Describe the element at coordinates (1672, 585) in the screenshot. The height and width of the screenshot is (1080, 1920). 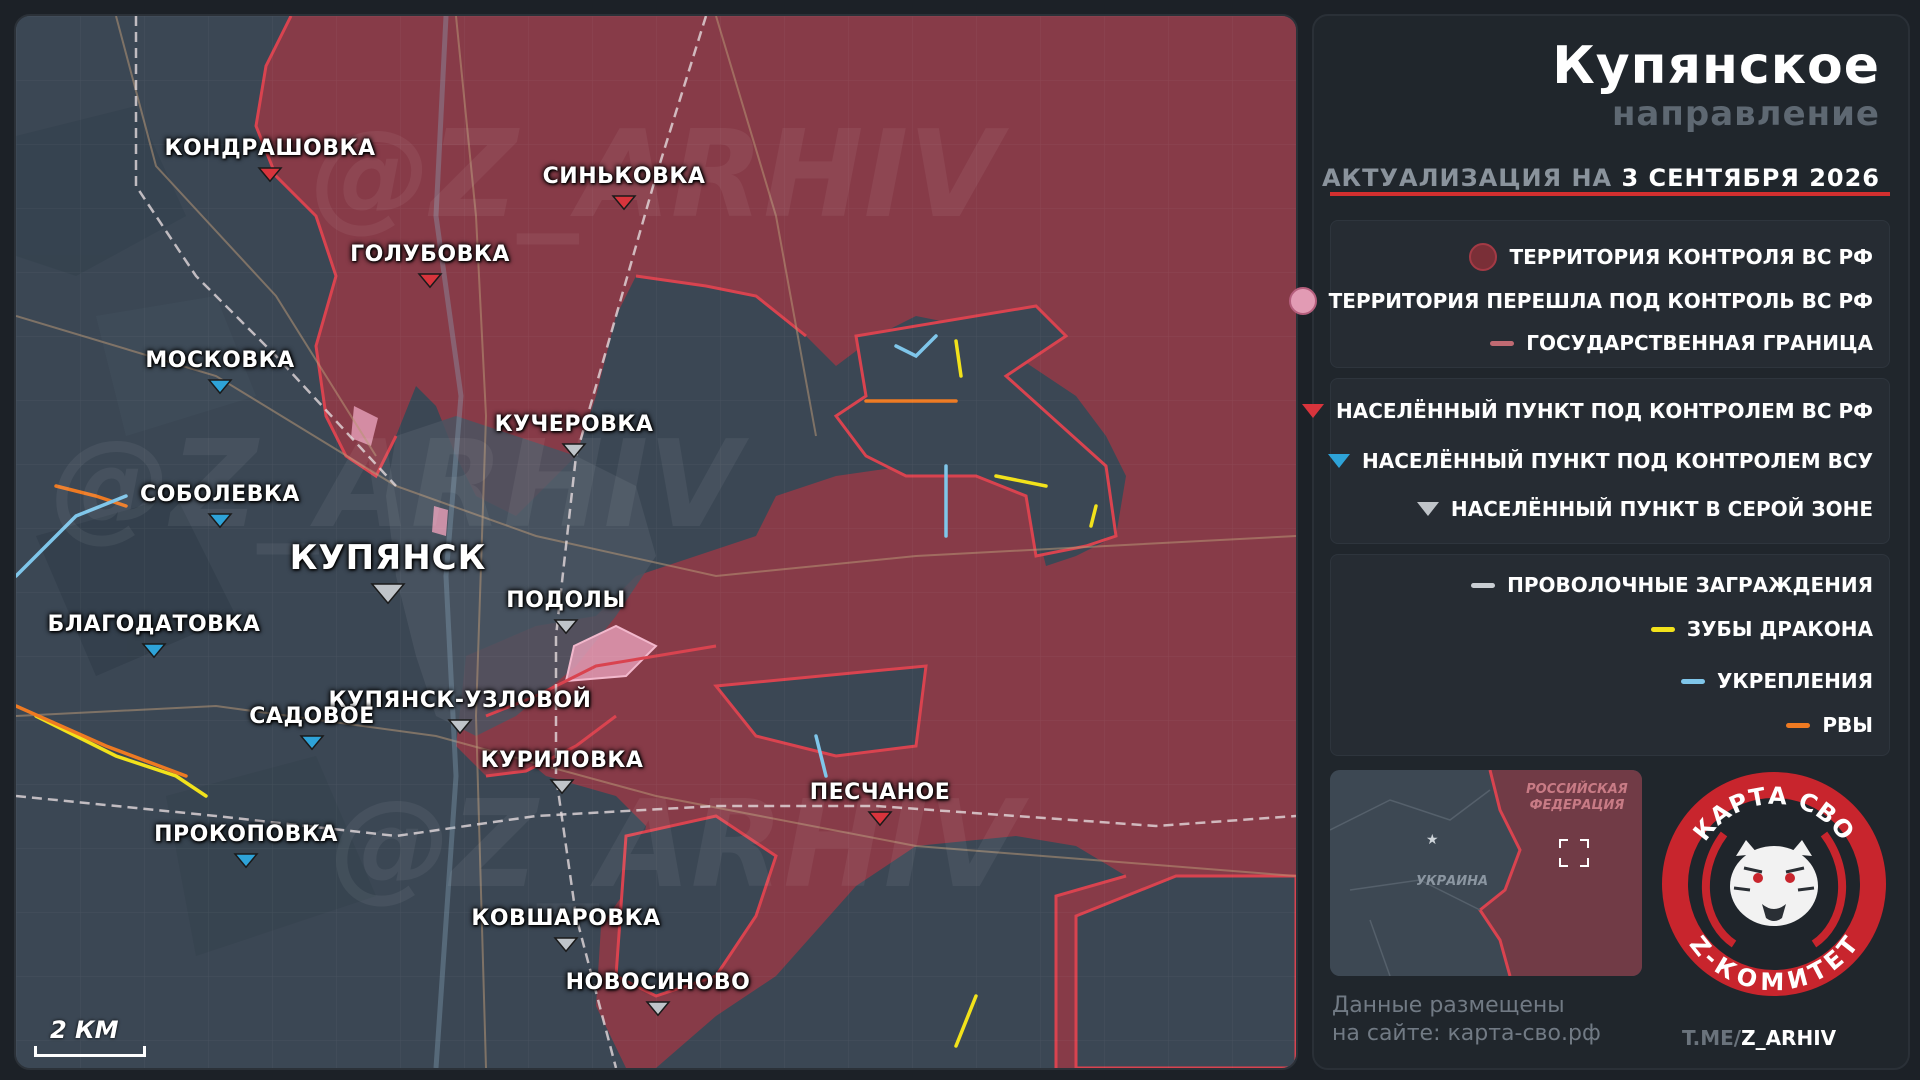
I see `legend-wire: ПРОВОЛОЧНЫЕ ЗАГРАЖДЕНИЯ` at that location.